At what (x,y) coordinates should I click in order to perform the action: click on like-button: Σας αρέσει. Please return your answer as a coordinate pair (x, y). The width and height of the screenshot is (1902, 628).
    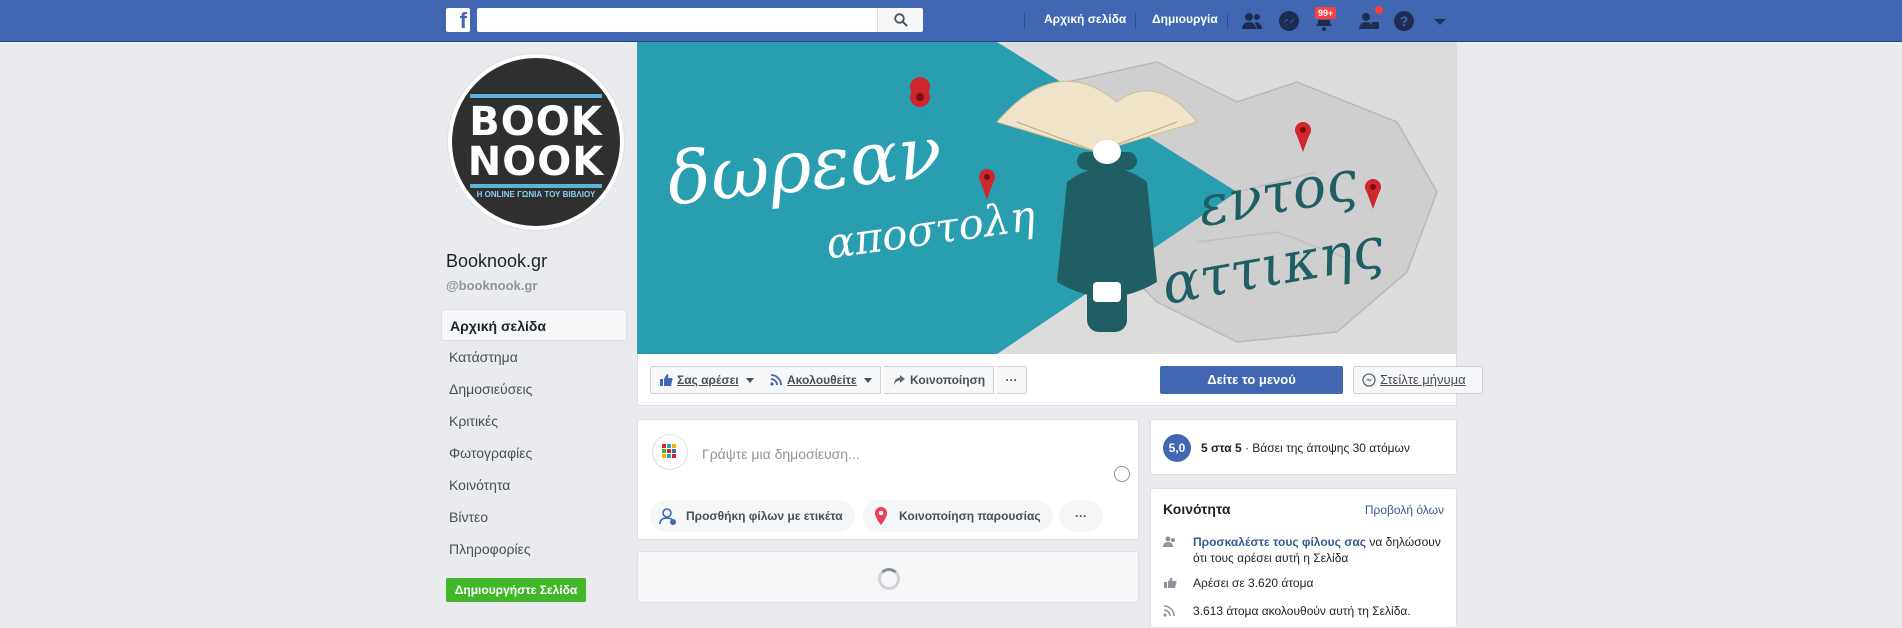
    Looking at the image, I should click on (706, 380).